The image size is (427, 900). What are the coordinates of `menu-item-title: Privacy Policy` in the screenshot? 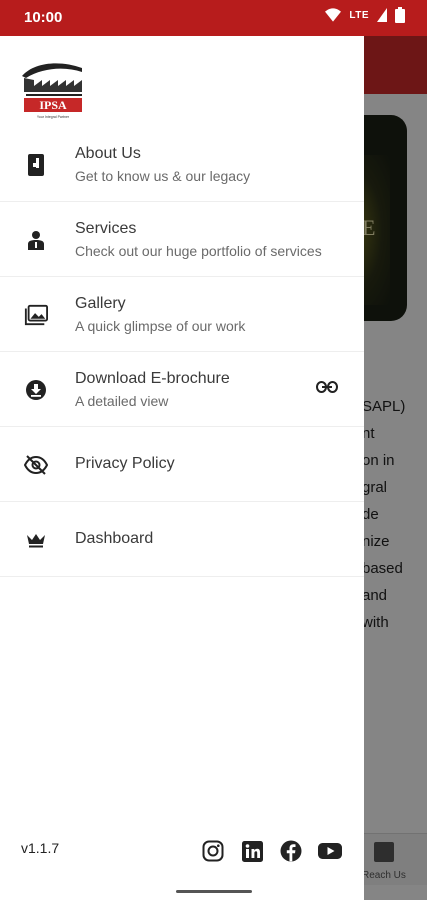 It's located at (125, 463).